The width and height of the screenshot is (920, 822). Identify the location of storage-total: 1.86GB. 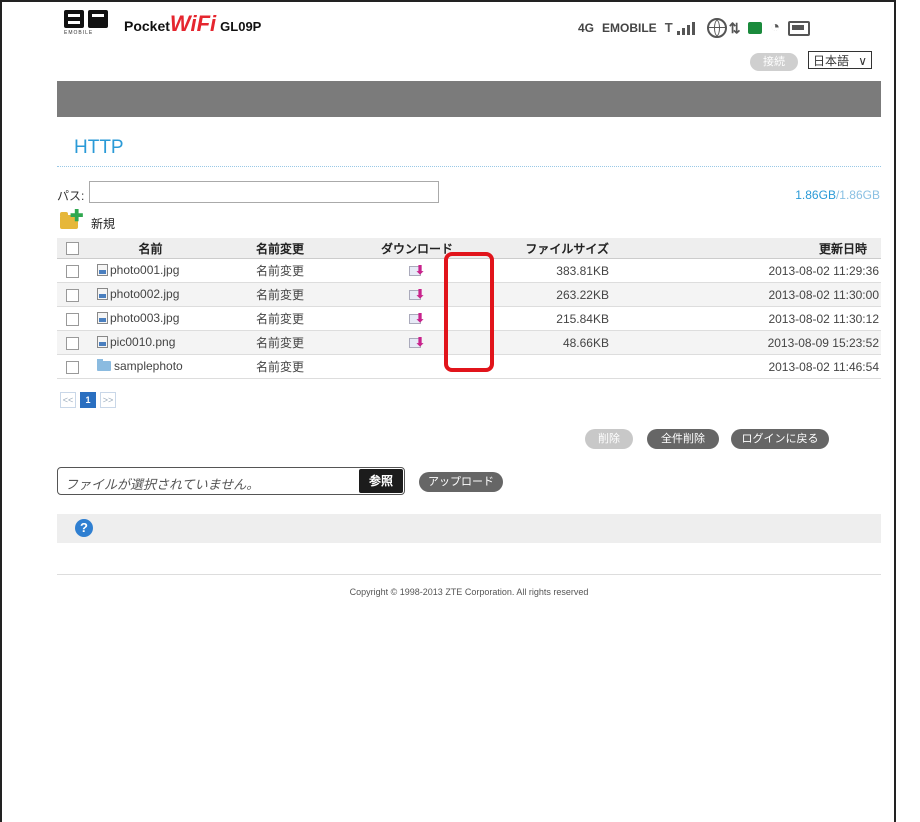
(859, 195).